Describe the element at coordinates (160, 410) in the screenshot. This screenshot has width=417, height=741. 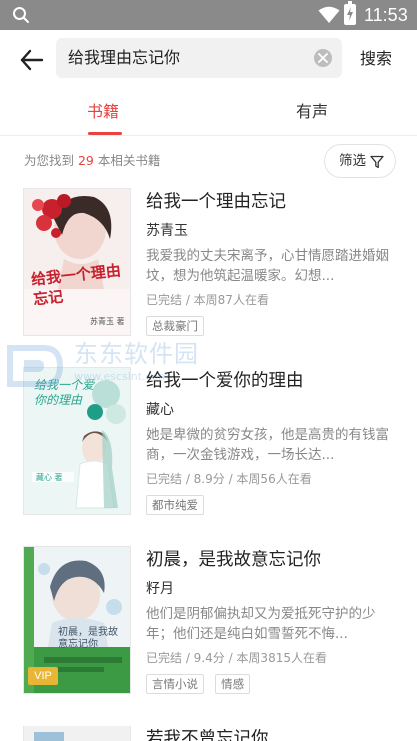
I see `book-author: 藏心` at that location.